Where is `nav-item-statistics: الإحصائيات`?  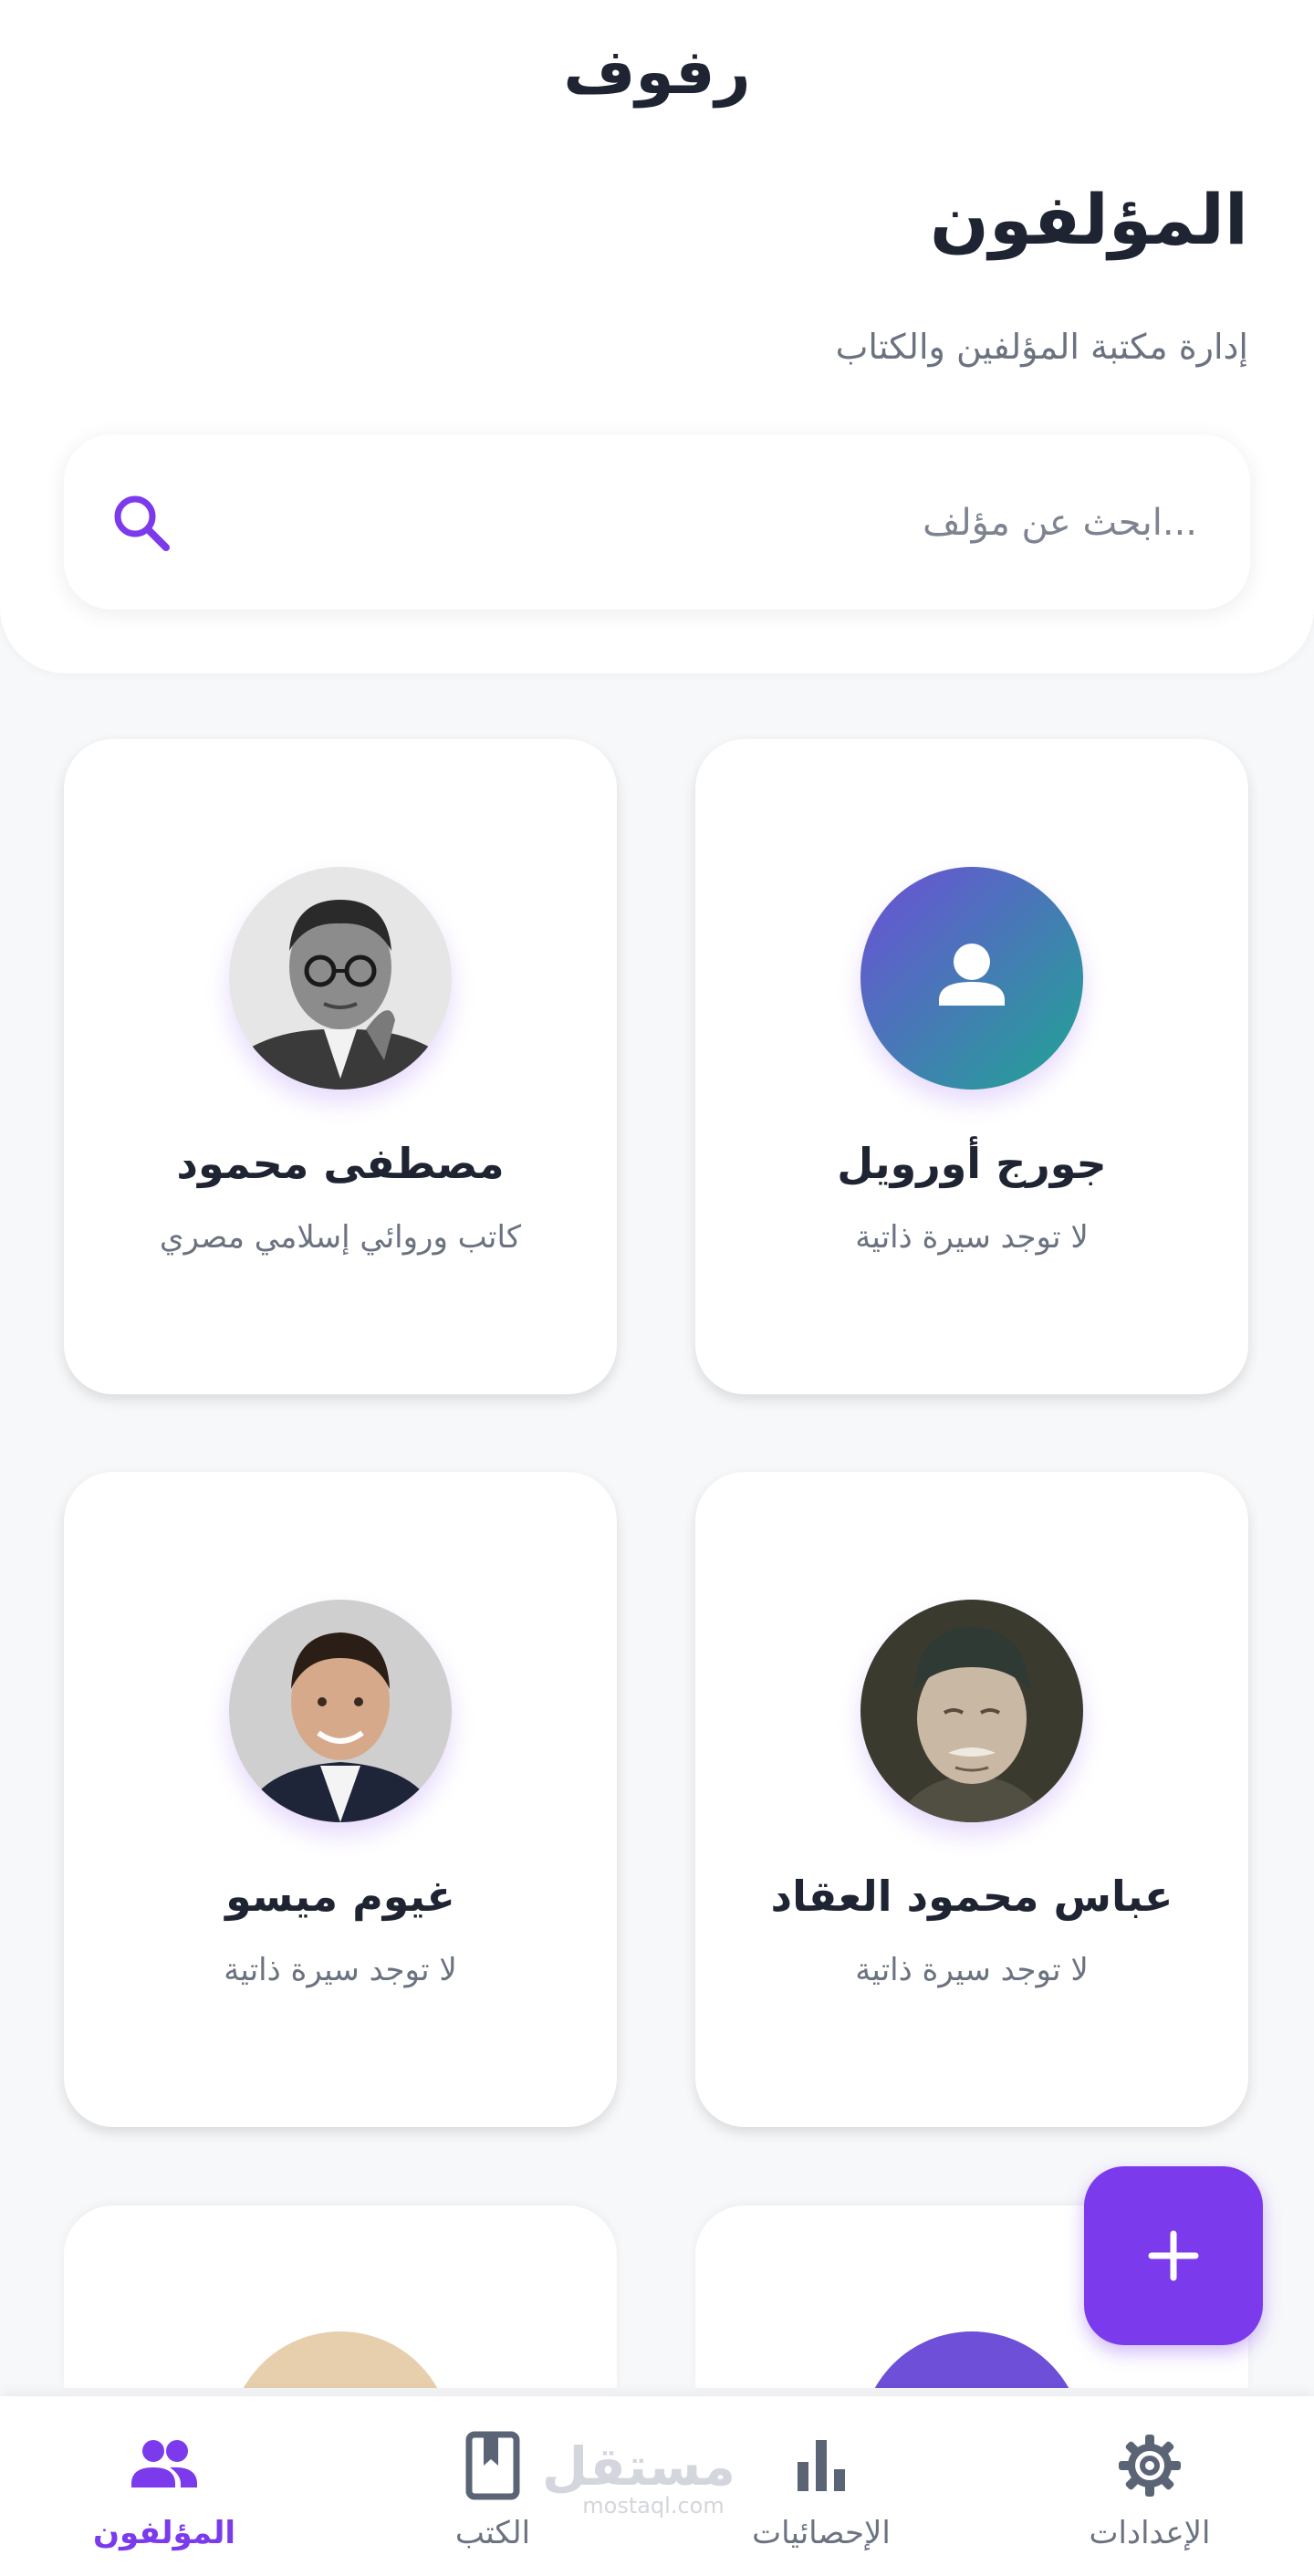
nav-item-statistics: الإحصائيات is located at coordinates (821, 2486).